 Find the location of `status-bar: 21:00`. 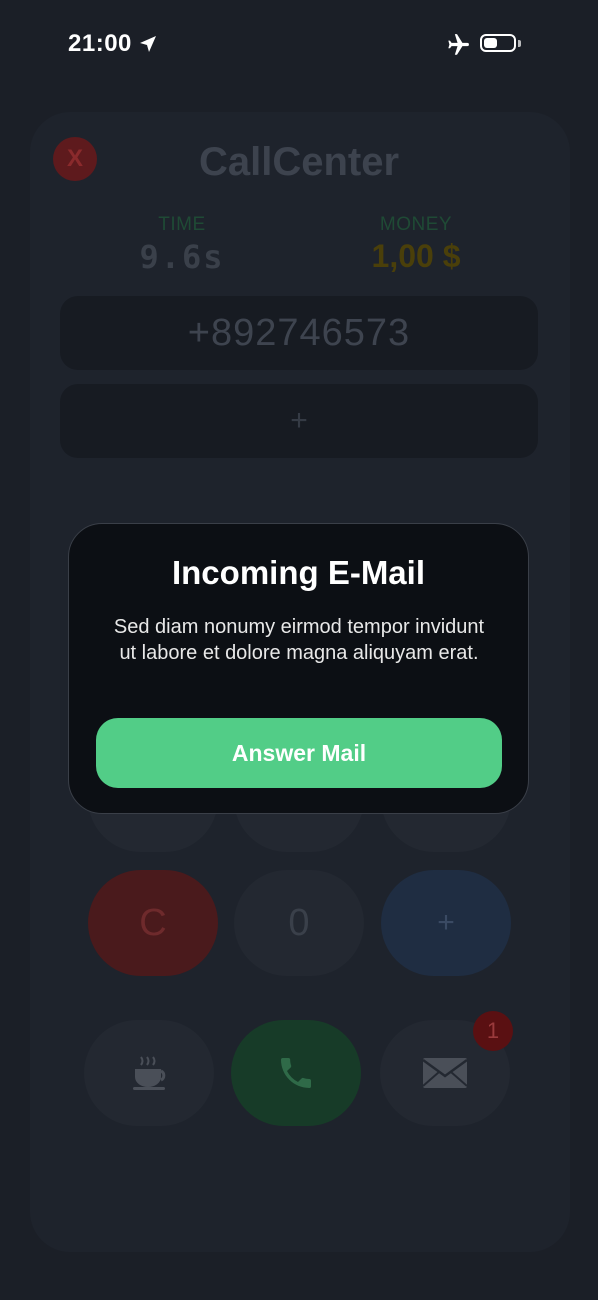

status-bar: 21:00 is located at coordinates (299, 44).